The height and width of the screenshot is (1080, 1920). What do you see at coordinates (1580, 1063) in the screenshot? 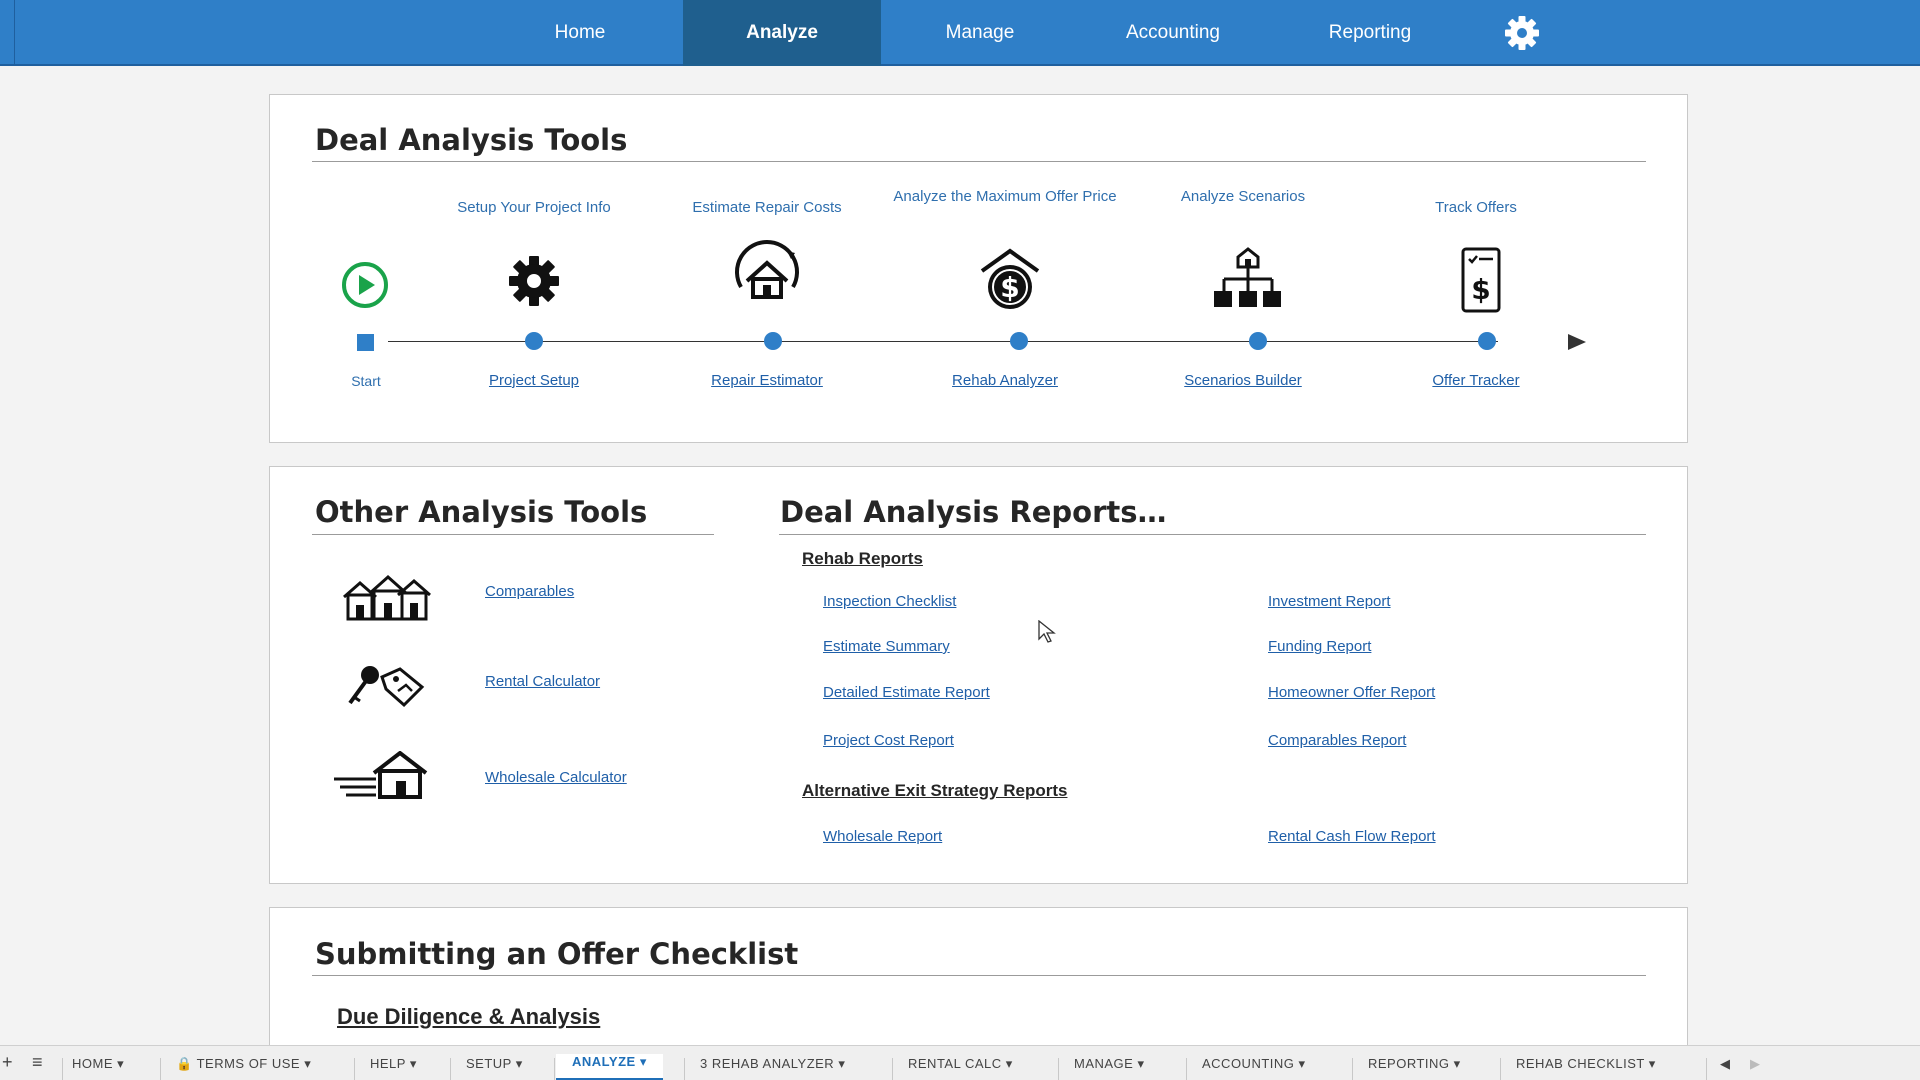
I see `sheet-tab-label: REHAB CHECKLIST` at bounding box center [1580, 1063].